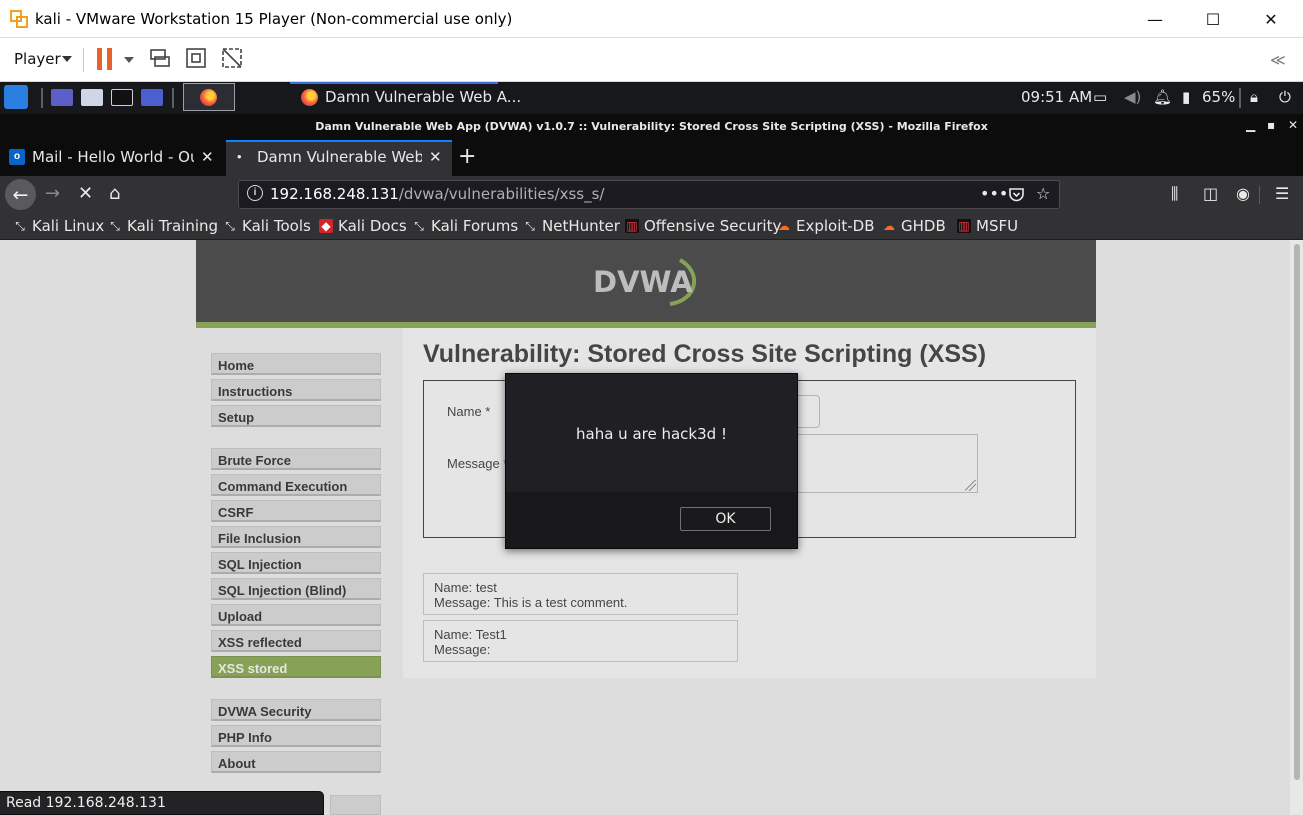 The width and height of the screenshot is (1303, 815). Describe the element at coordinates (994, 193) in the screenshot. I see `page-actions-icon: •••` at that location.